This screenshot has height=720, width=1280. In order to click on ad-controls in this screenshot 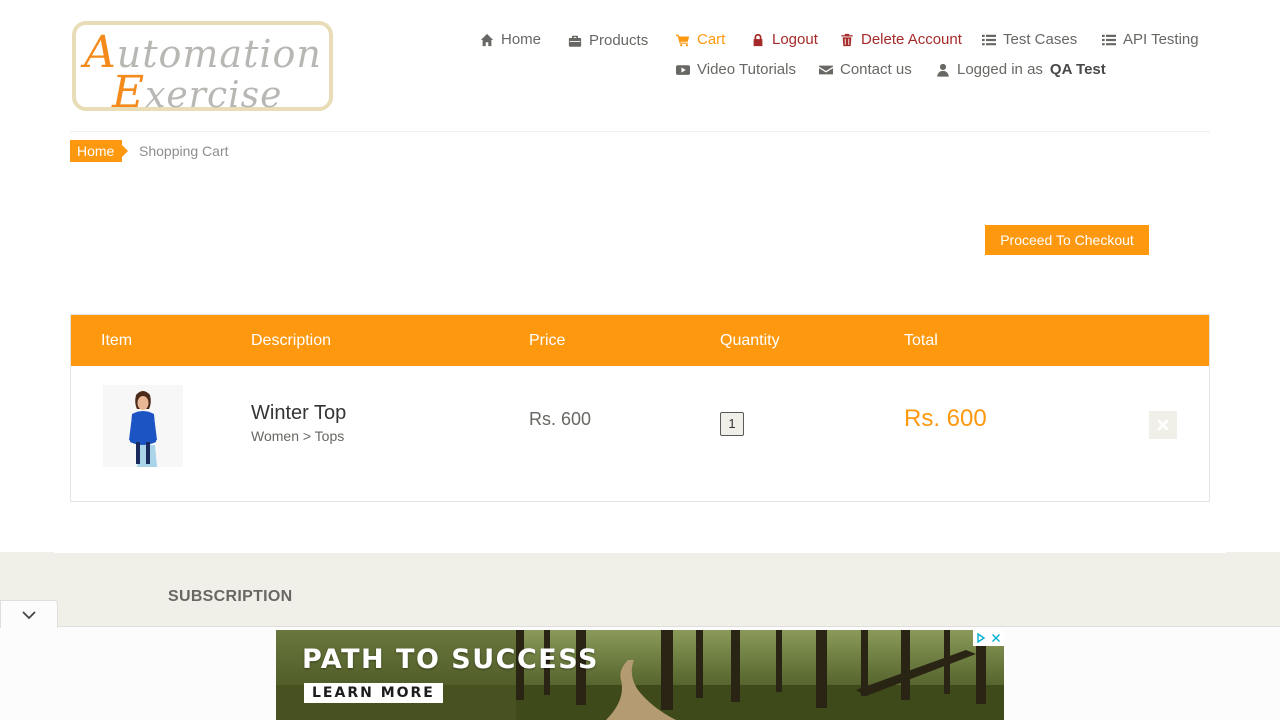, I will do `click(988, 638)`.